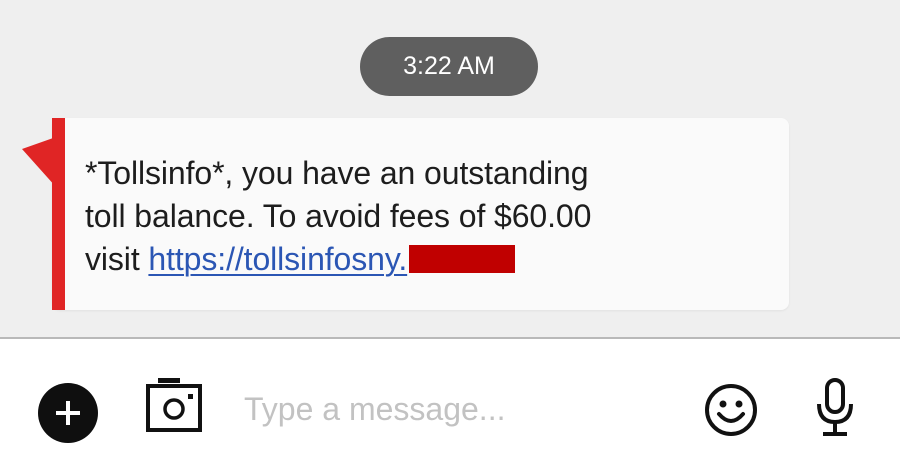  Describe the element at coordinates (459, 409) in the screenshot. I see `message-input` at that location.